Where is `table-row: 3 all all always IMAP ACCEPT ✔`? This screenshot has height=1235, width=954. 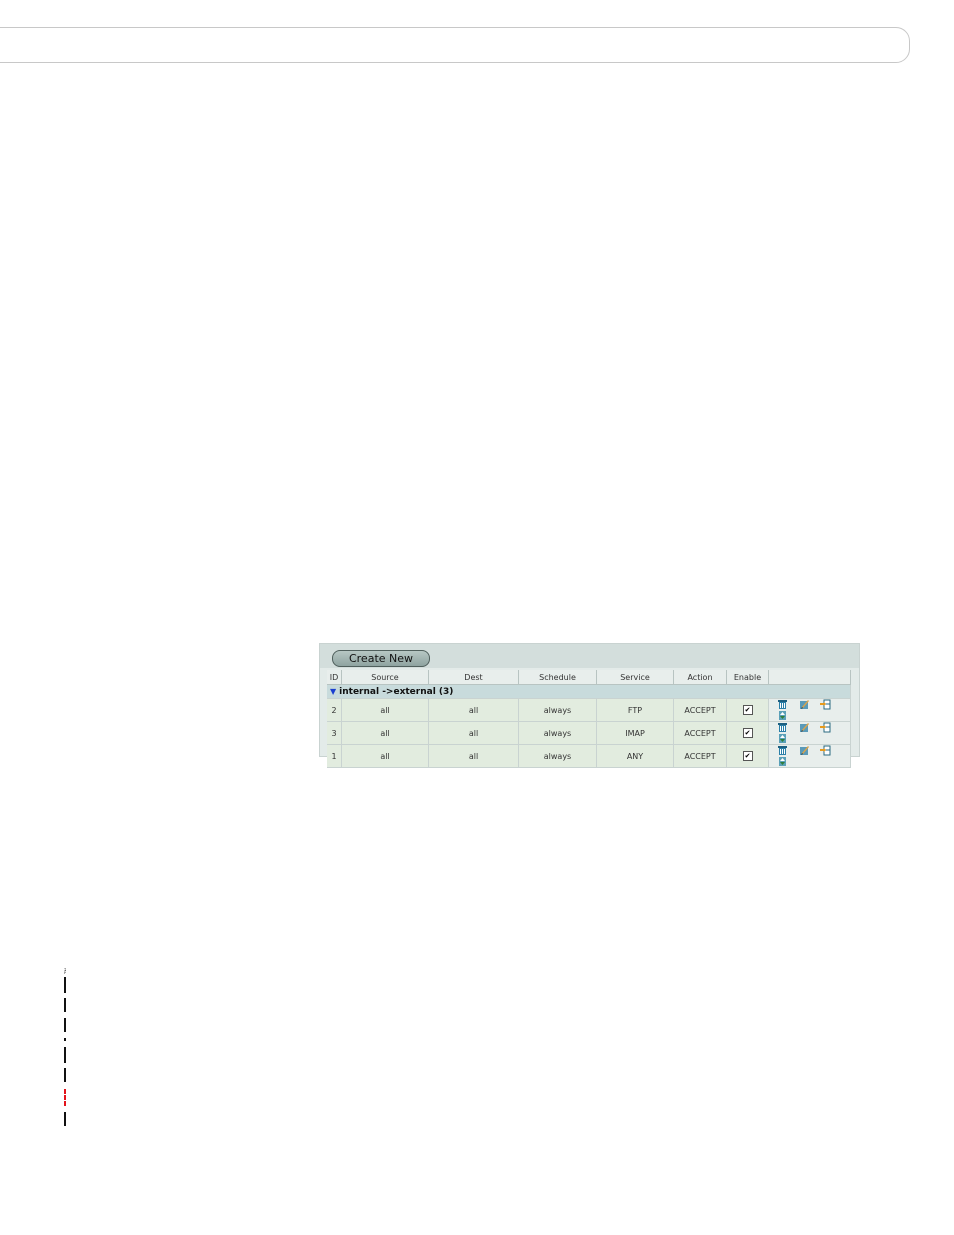
table-row: 3 all all always IMAP ACCEPT ✔ is located at coordinates (589, 733).